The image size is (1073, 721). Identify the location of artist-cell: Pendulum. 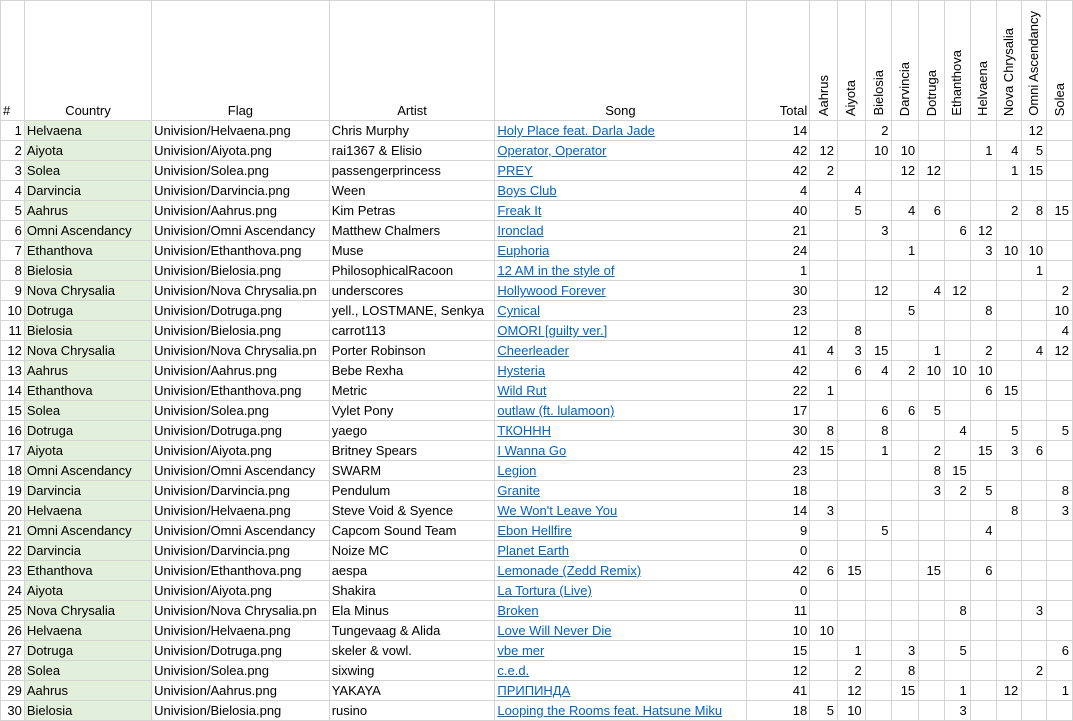
(412, 490).